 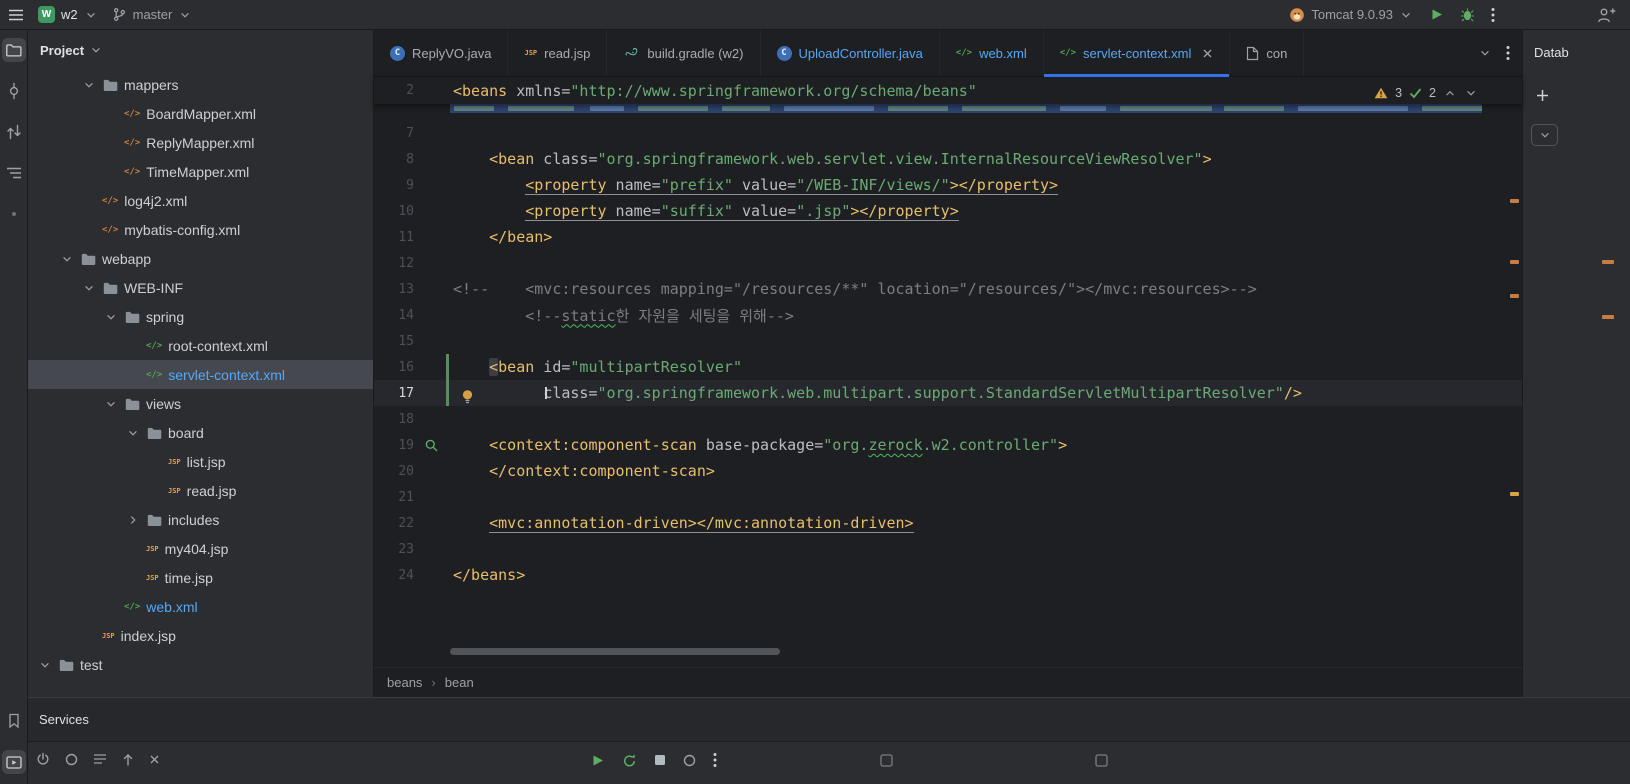 What do you see at coordinates (14, 214) in the screenshot?
I see `notifications-dot-icon` at bounding box center [14, 214].